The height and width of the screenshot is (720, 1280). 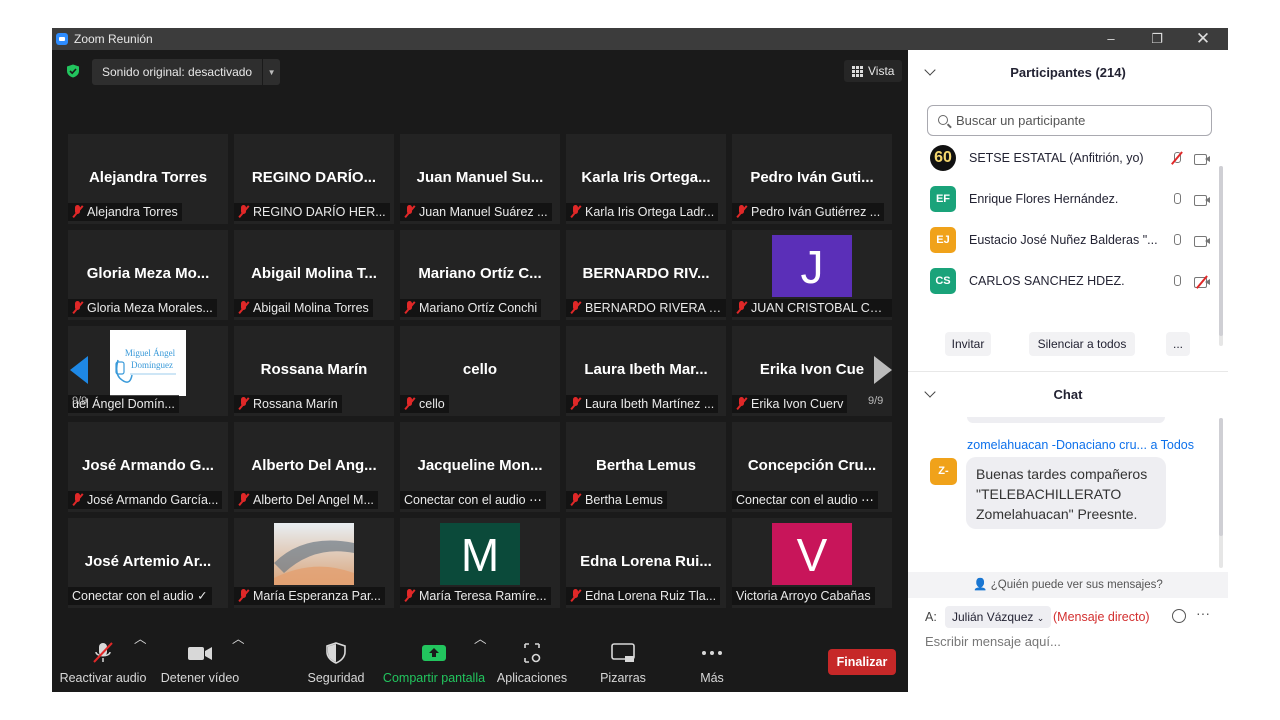 I want to click on participant-name-label: Rossana Marín, so click(x=288, y=404).